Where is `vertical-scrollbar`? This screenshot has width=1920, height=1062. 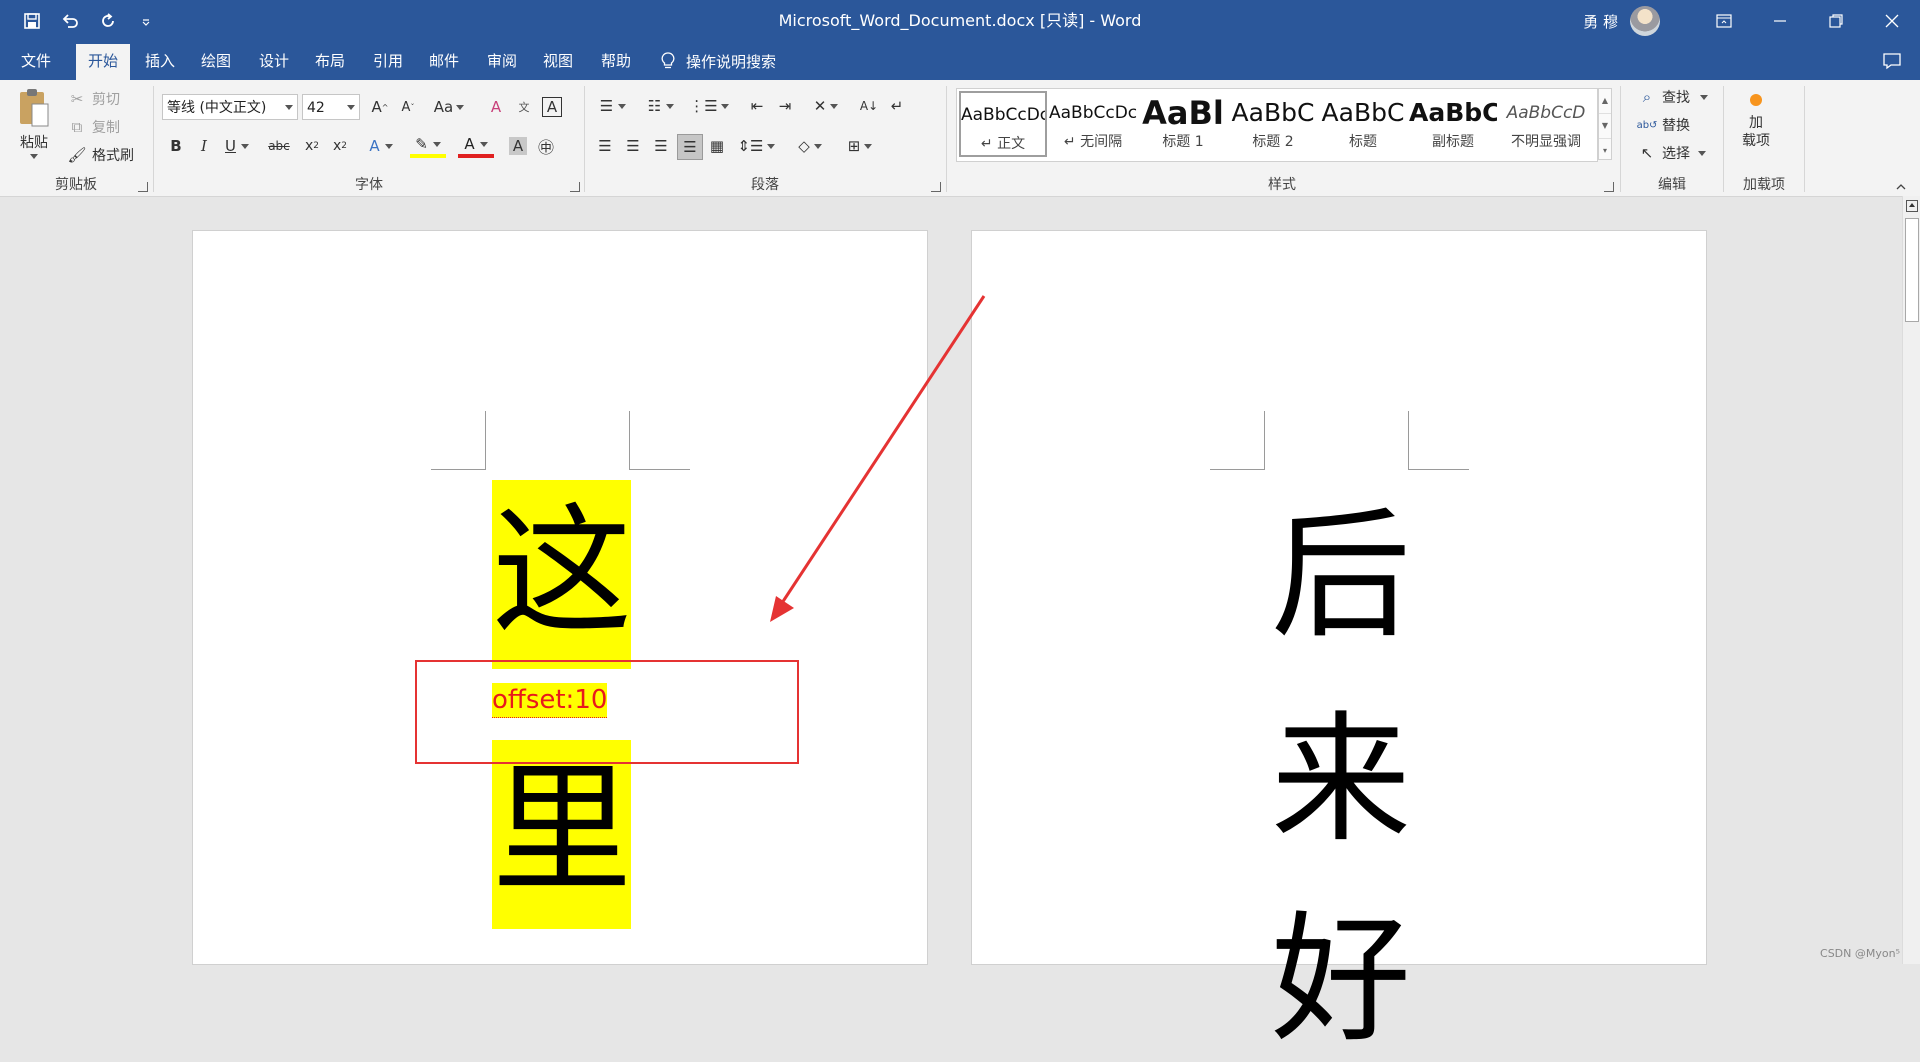
vertical-scrollbar is located at coordinates (1911, 580).